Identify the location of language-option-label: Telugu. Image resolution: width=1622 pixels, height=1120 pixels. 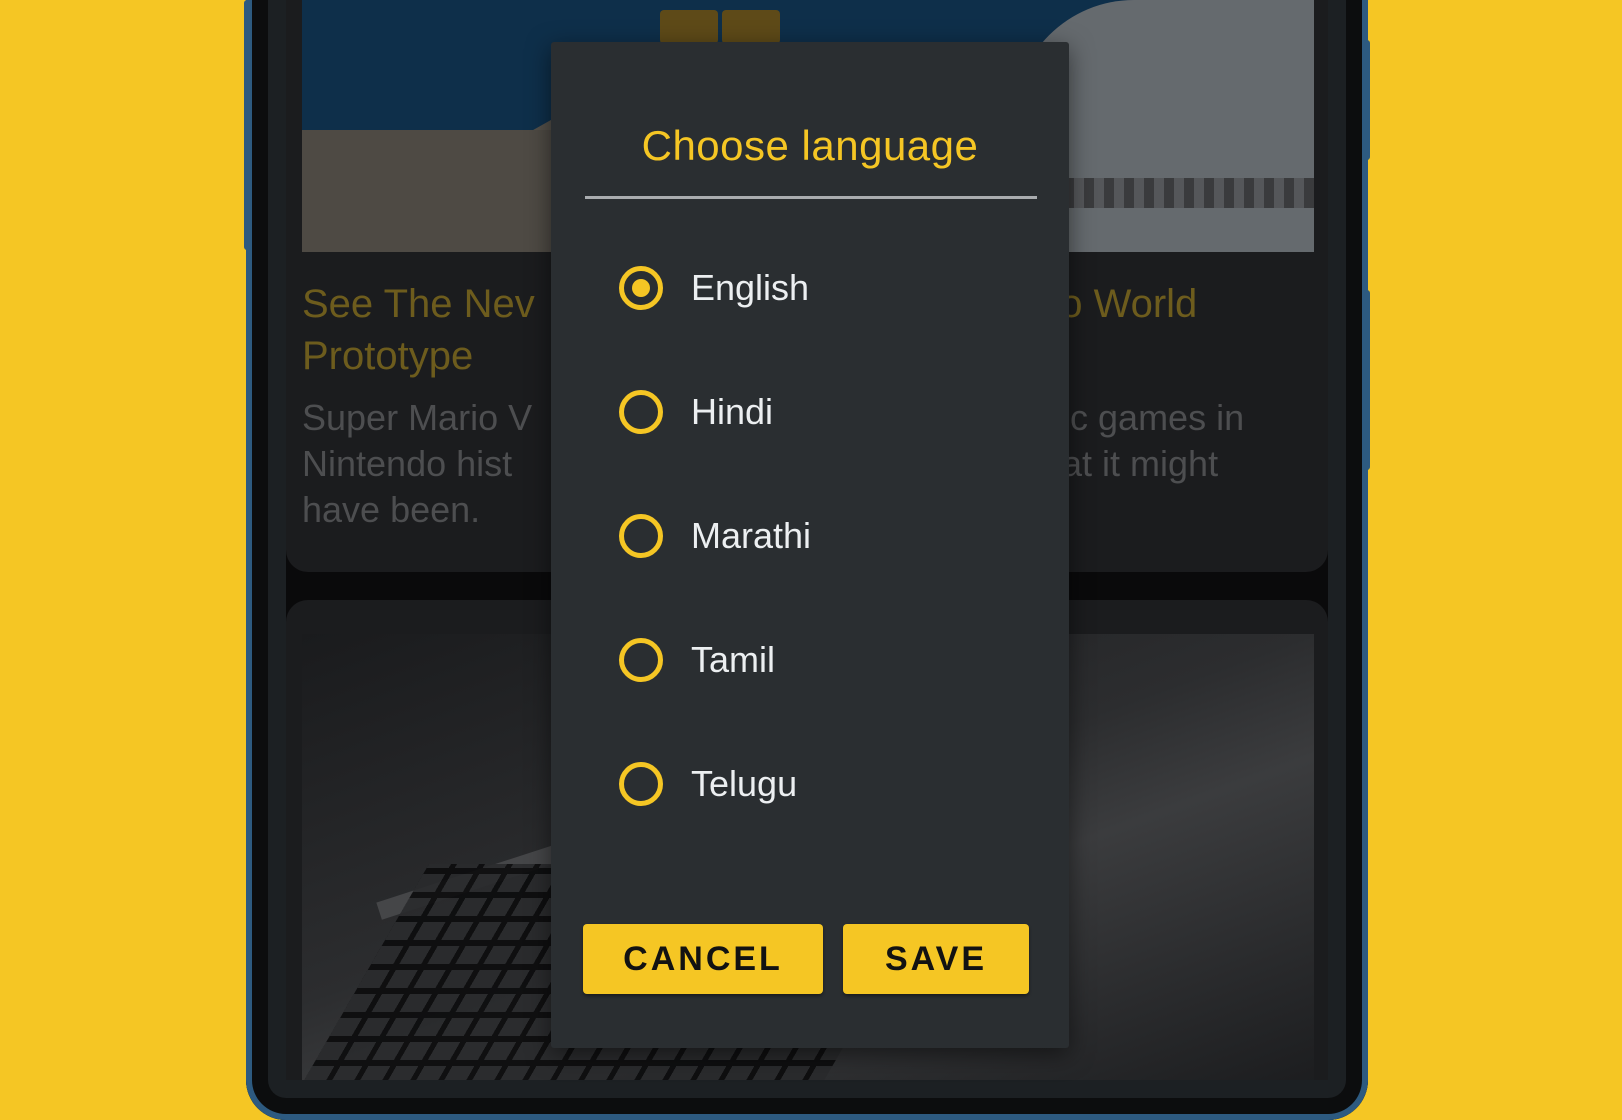
(744, 783).